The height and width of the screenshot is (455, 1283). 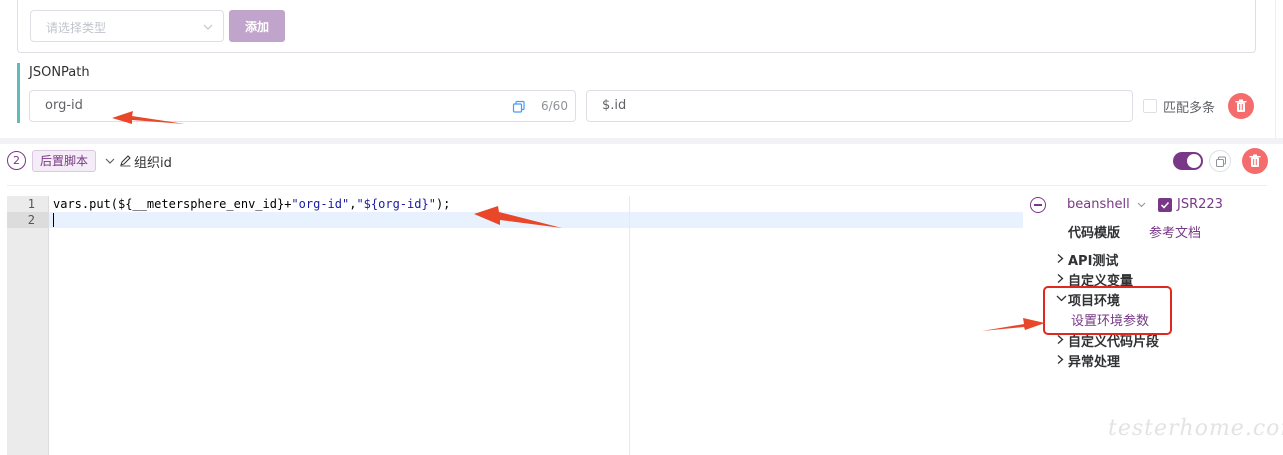 What do you see at coordinates (1194, 161) in the screenshot?
I see `toggle-knob` at bounding box center [1194, 161].